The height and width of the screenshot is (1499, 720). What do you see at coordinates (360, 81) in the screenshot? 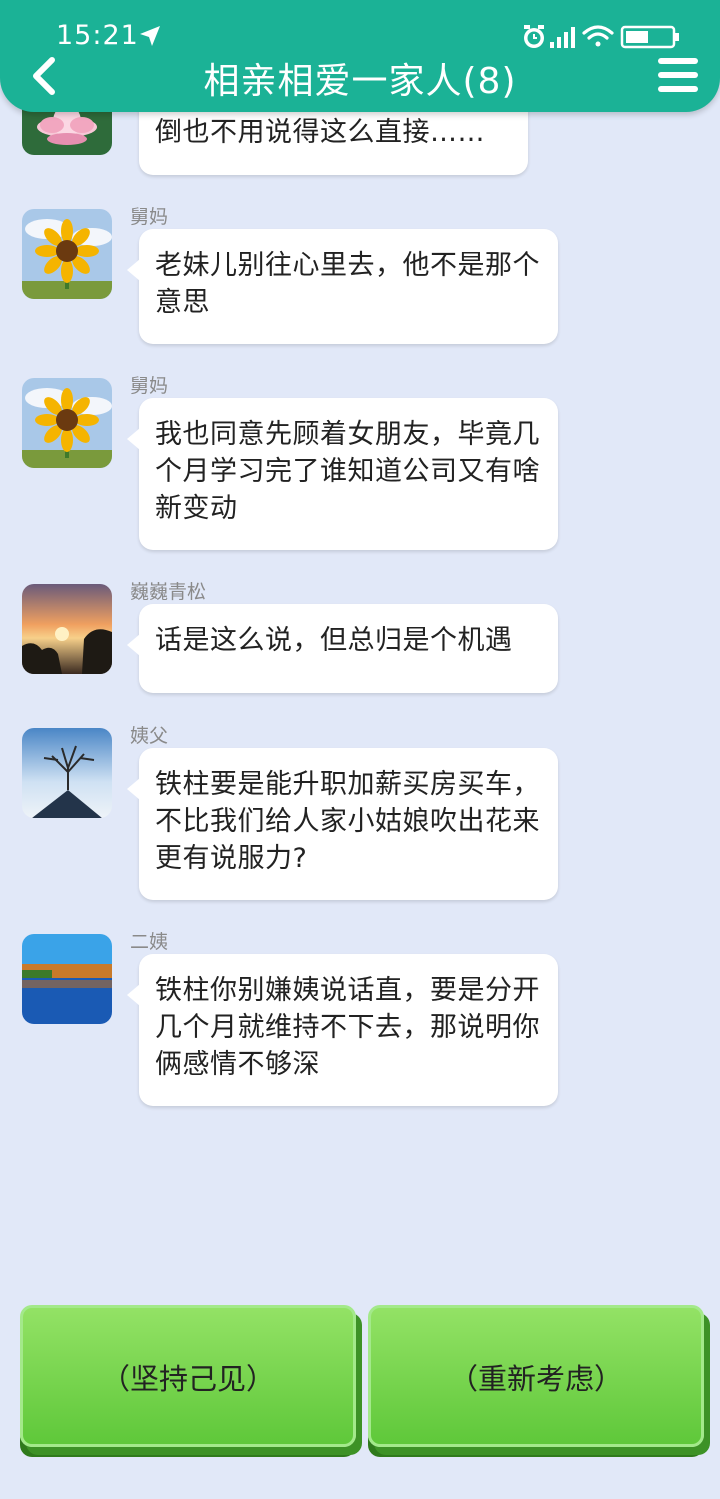
I see `chat-title: 相亲相爱一家人(8)` at bounding box center [360, 81].